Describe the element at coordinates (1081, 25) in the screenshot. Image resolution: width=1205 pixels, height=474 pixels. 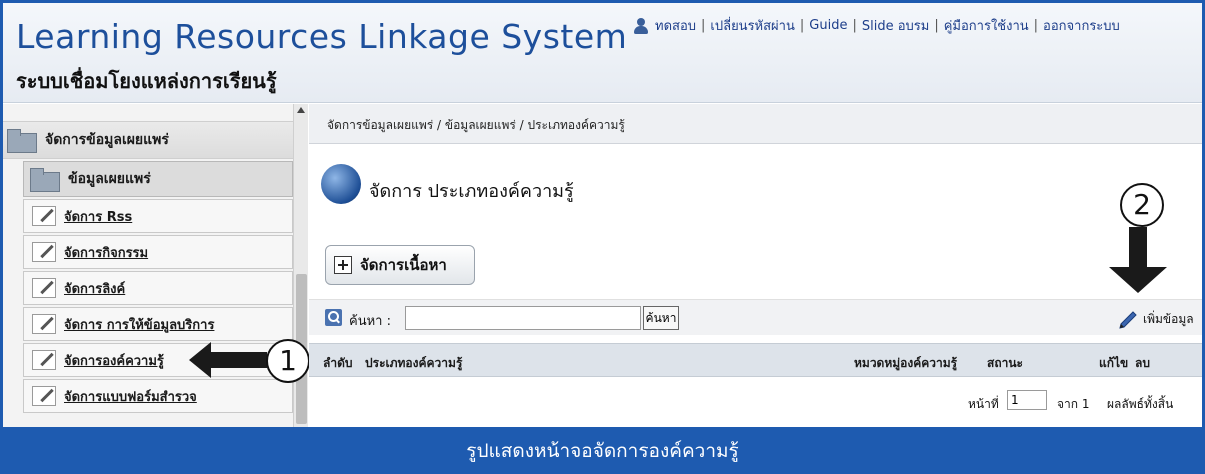
I see `logout-link: ออกจากระบบ` at that location.